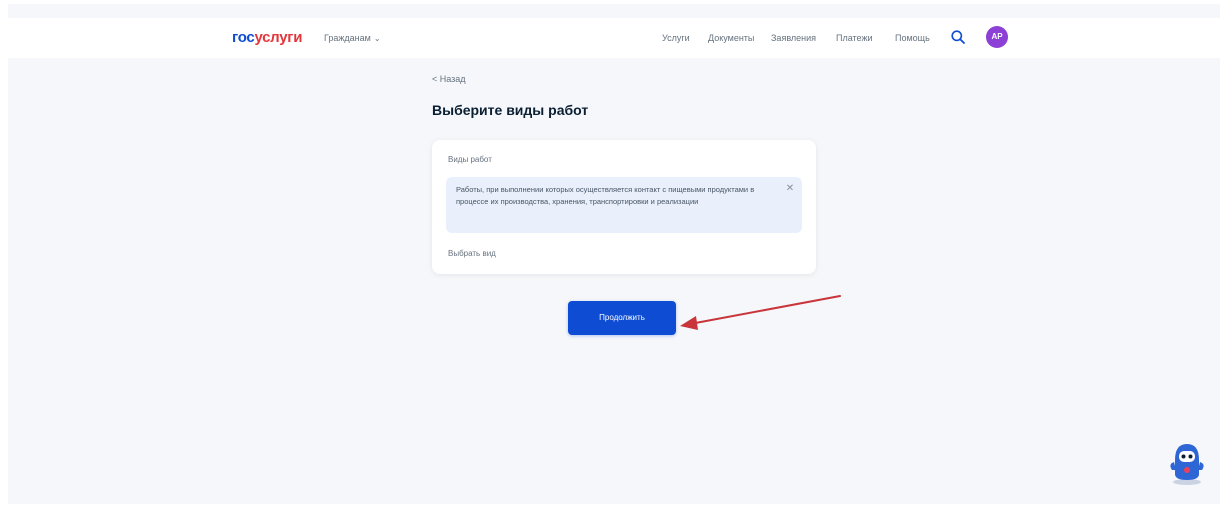  What do you see at coordinates (377, 38) in the screenshot?
I see `chevron-down-icon: ⌄` at bounding box center [377, 38].